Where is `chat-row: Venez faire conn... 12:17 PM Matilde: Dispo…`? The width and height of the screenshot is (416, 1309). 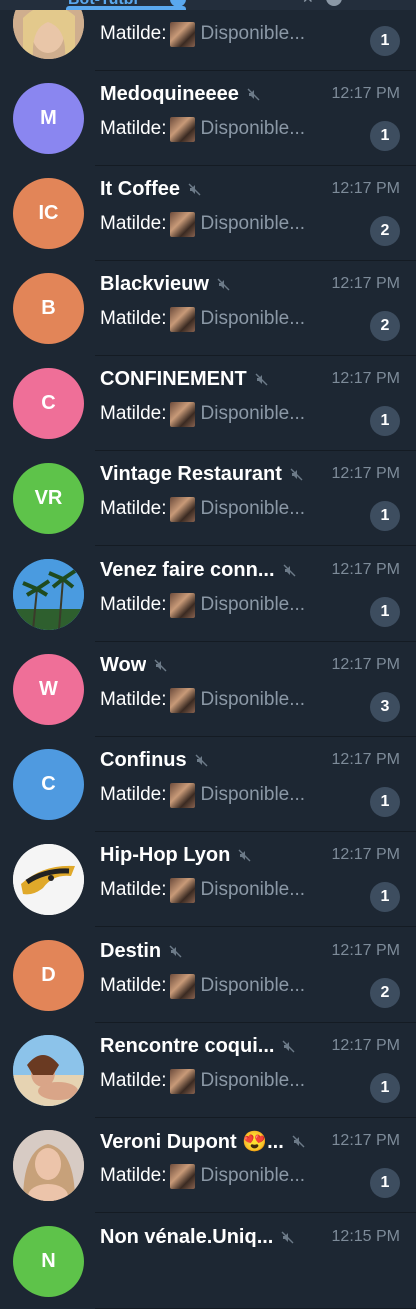
chat-row: Venez faire conn... 12:17 PM Matilde: Dispo… is located at coordinates (208, 594).